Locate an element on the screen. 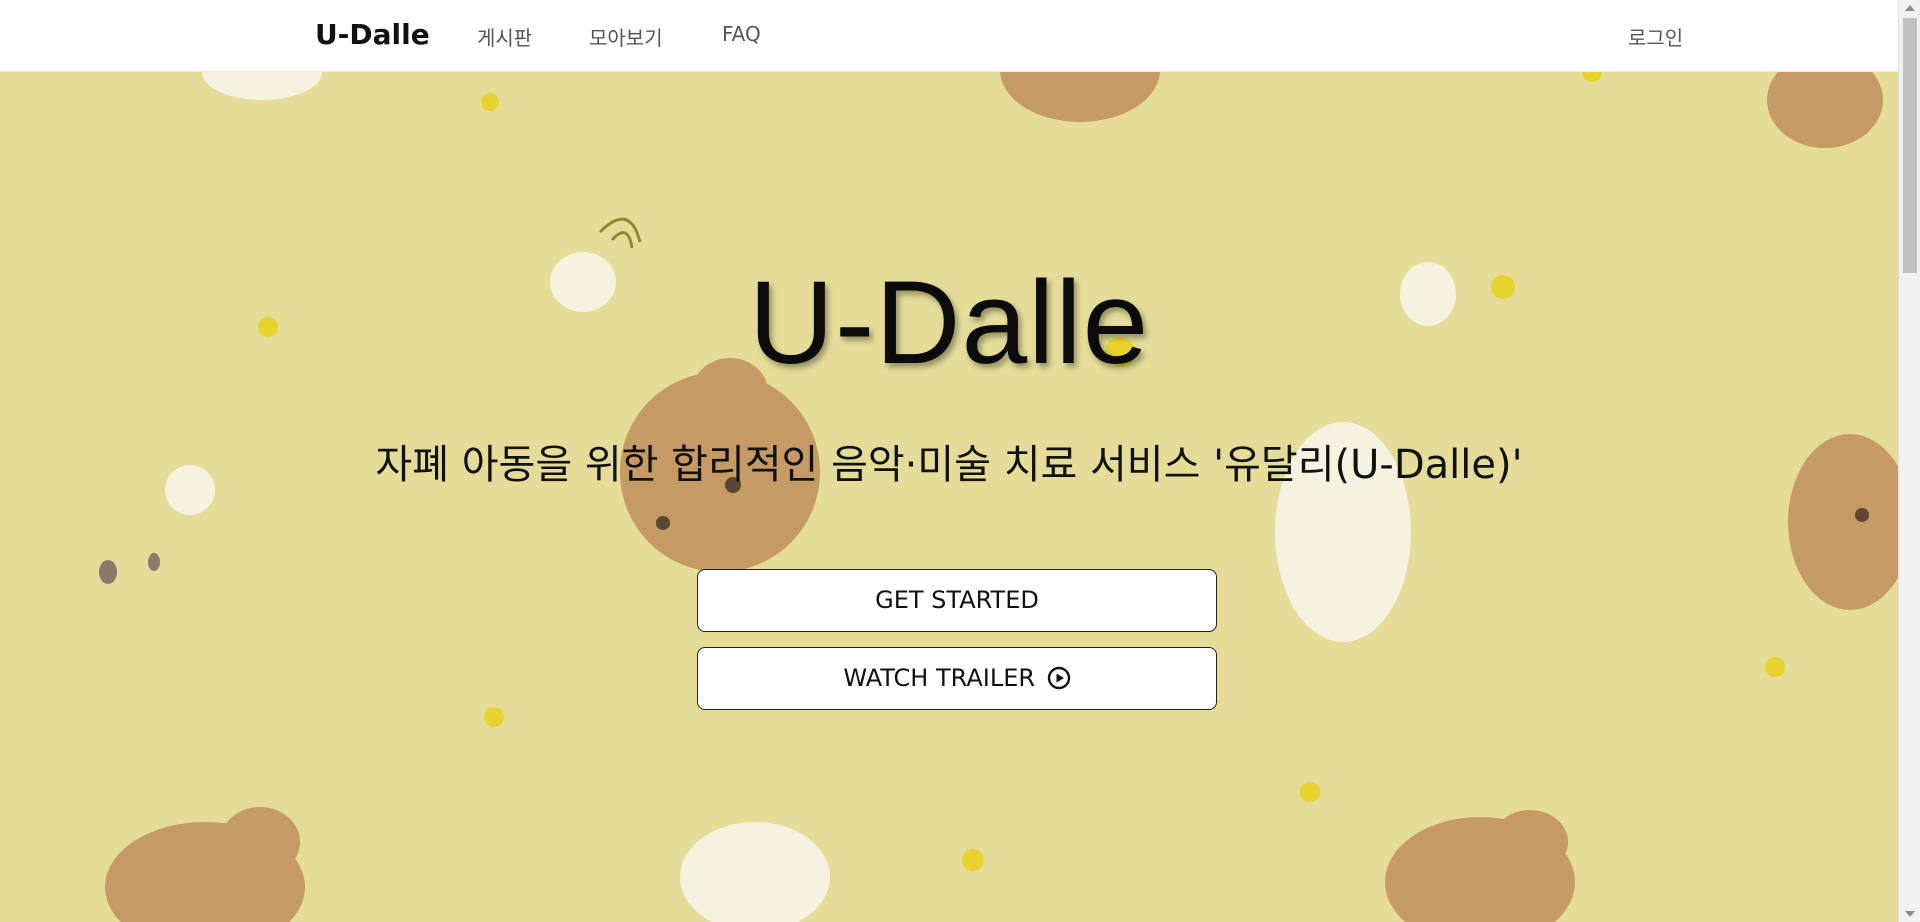  get-started-button: GET STARTED is located at coordinates (957, 600).